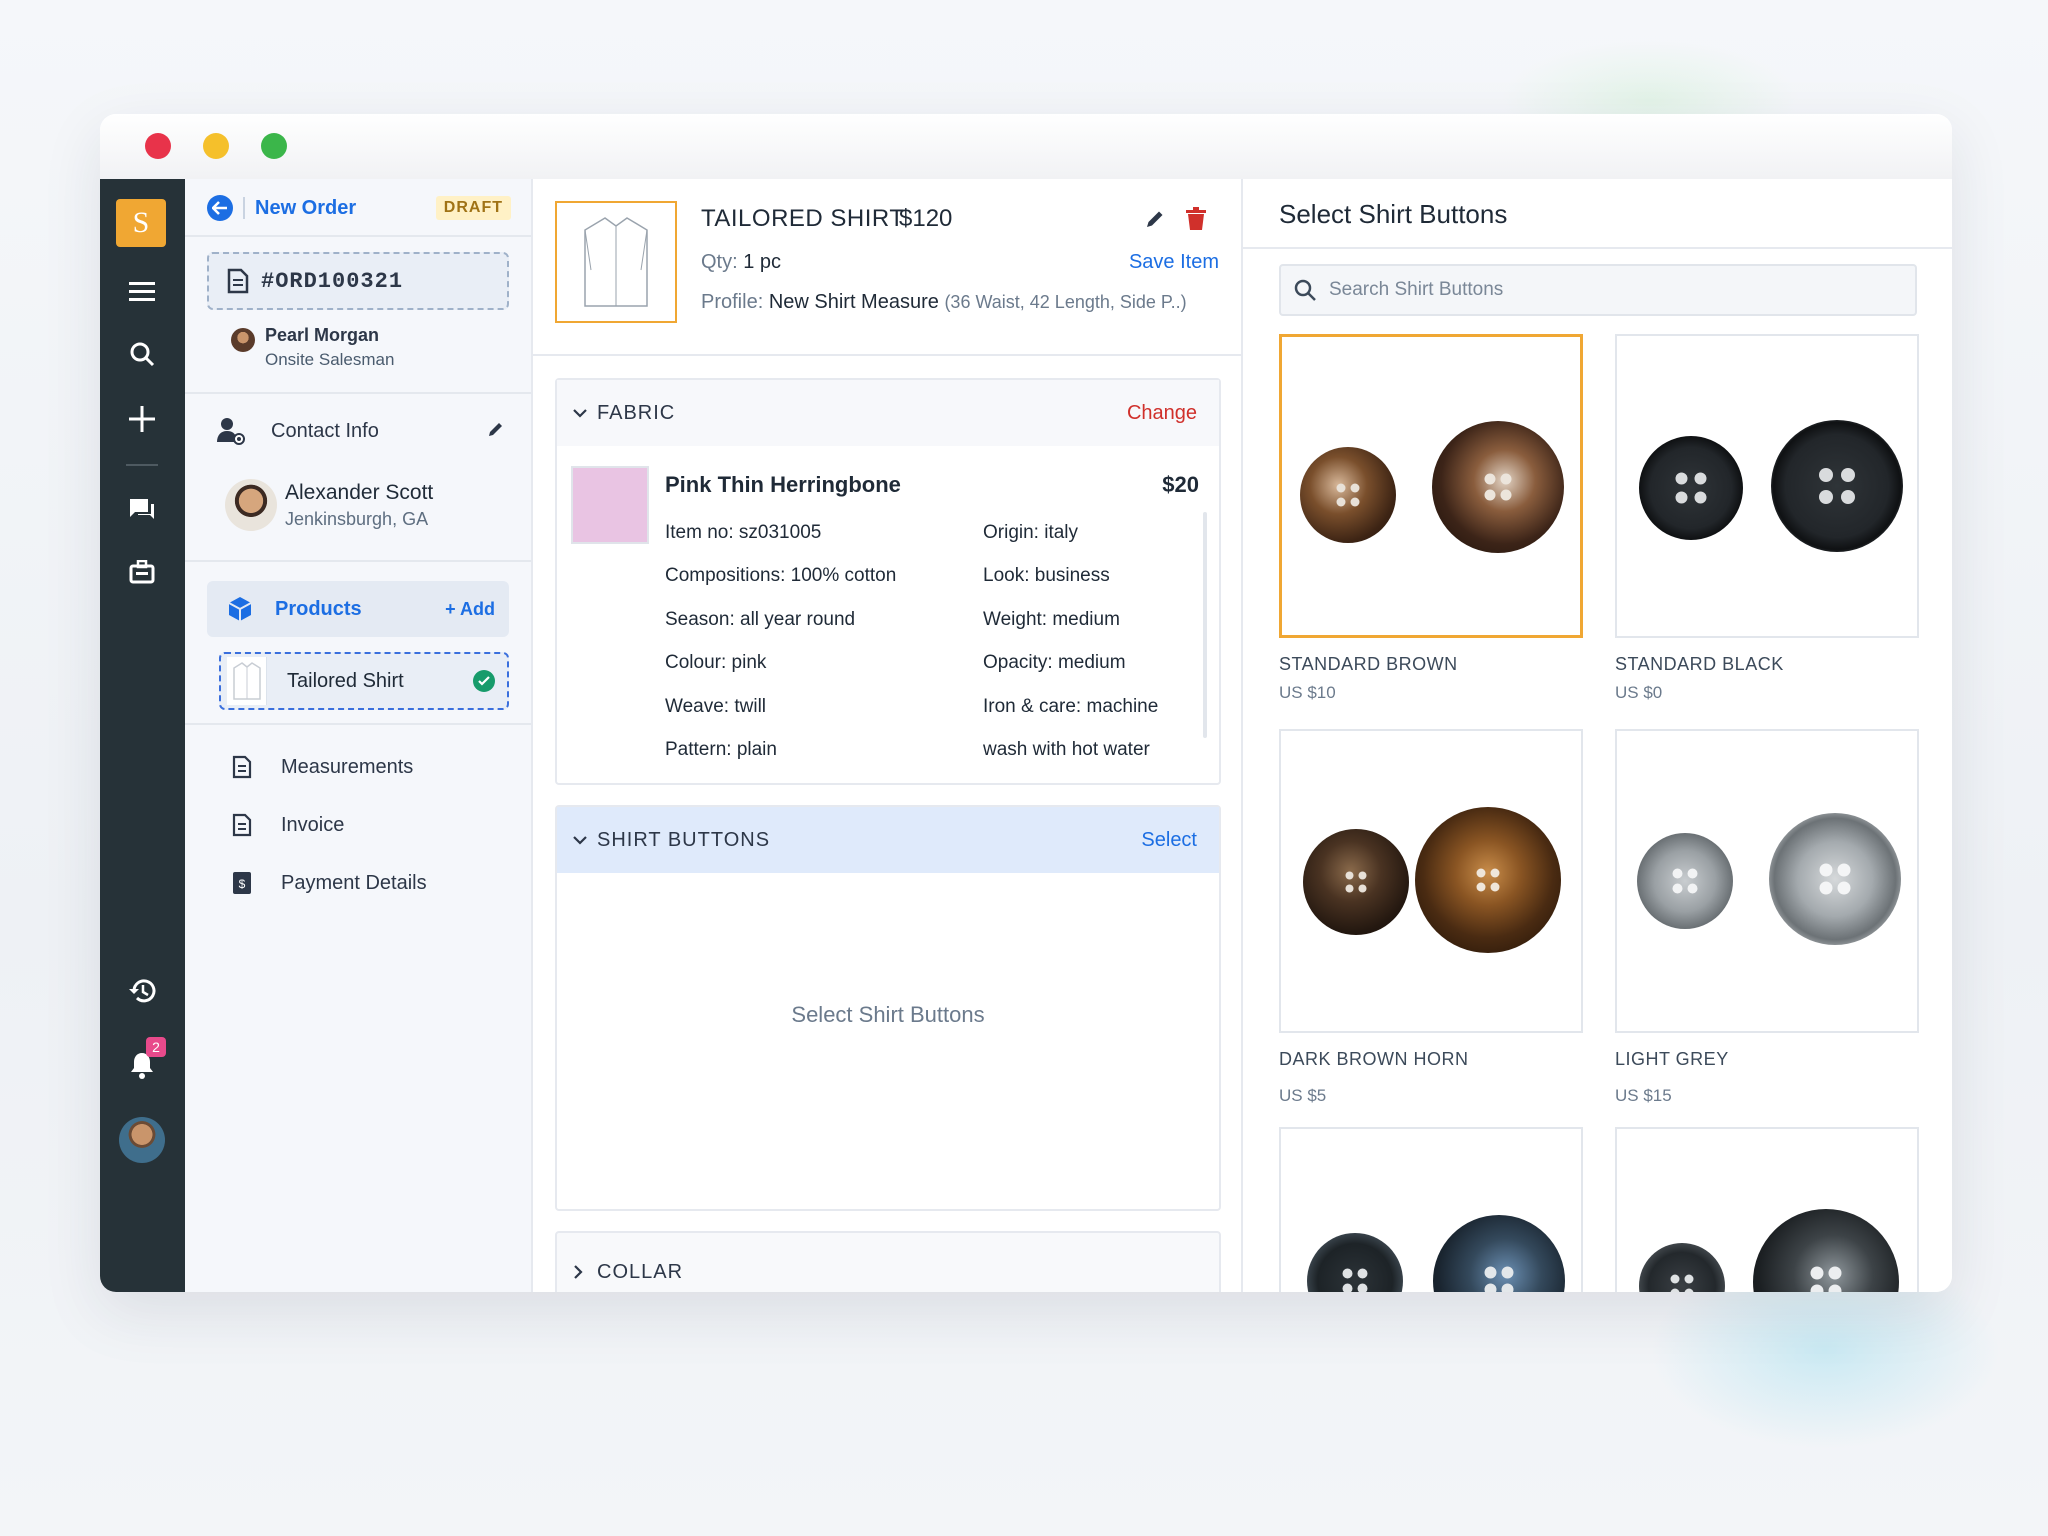 The height and width of the screenshot is (1536, 2048). Describe the element at coordinates (1155, 221) in the screenshot. I see `edit-product-pencil-icon` at that location.